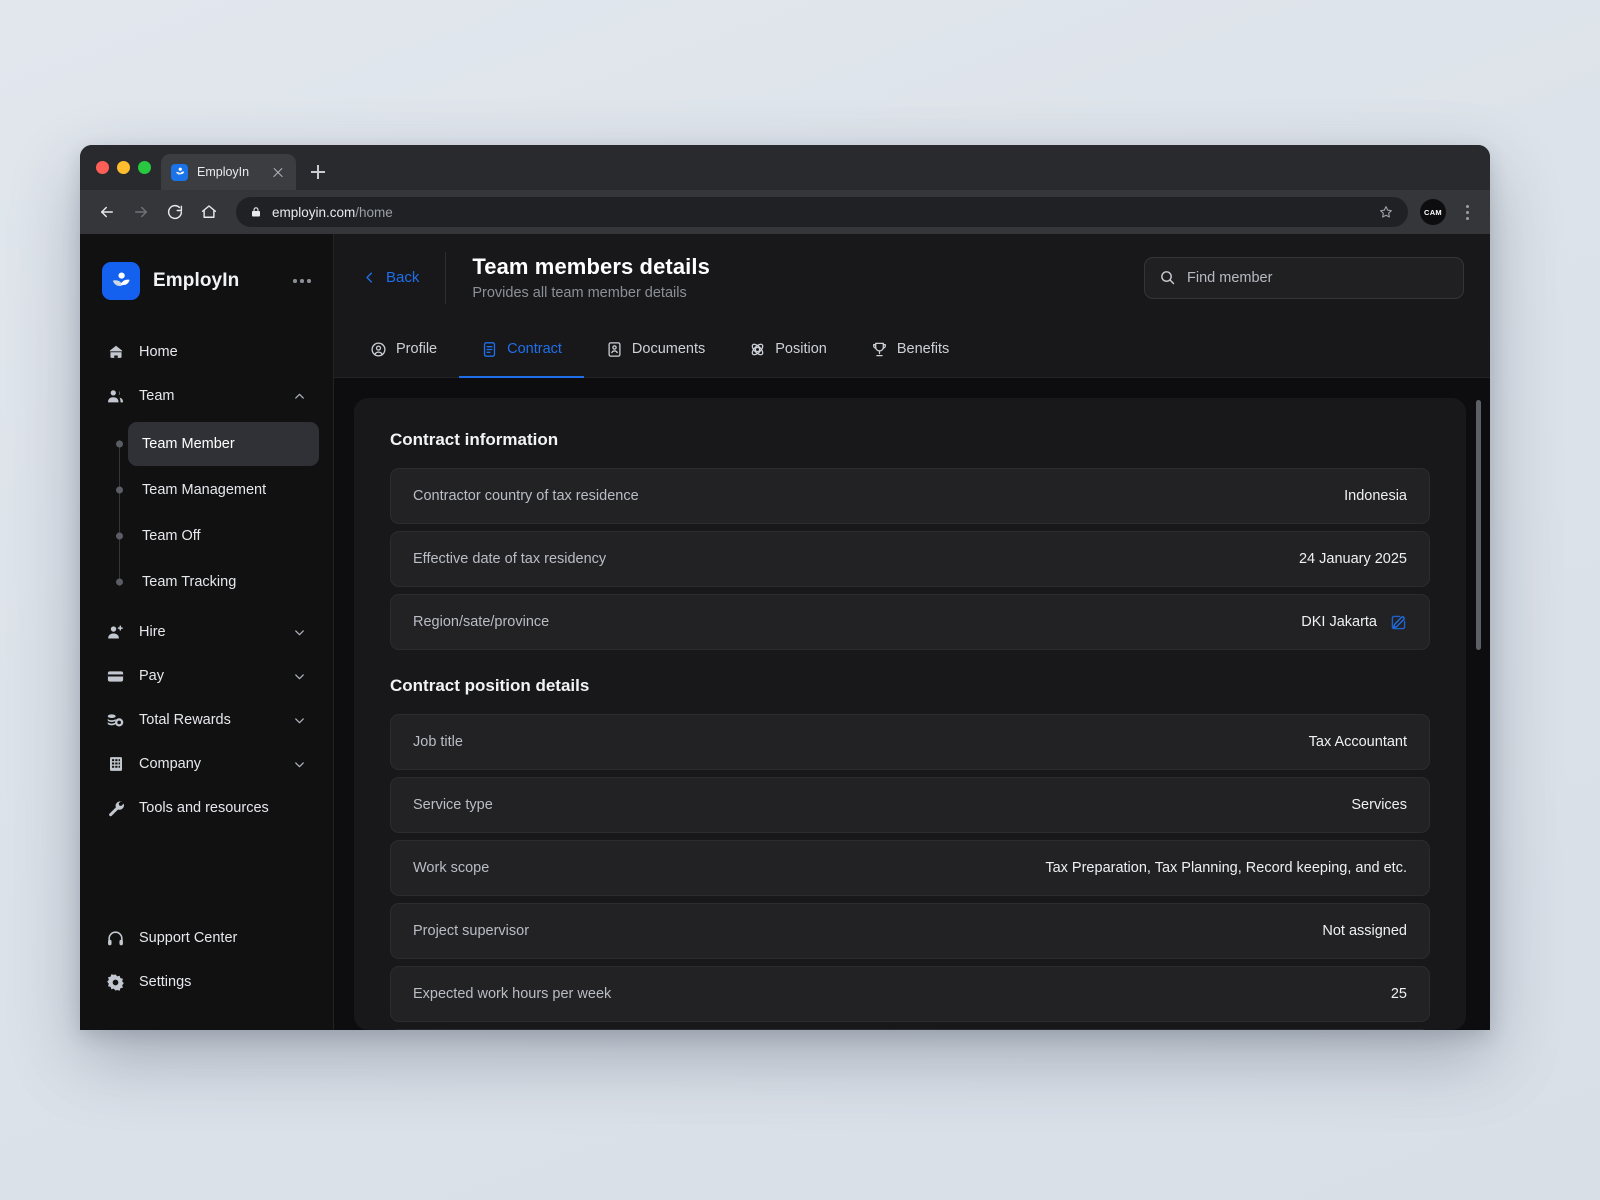 The height and width of the screenshot is (1200, 1600). Describe the element at coordinates (1364, 931) in the screenshot. I see `row-value: Not assigned` at that location.